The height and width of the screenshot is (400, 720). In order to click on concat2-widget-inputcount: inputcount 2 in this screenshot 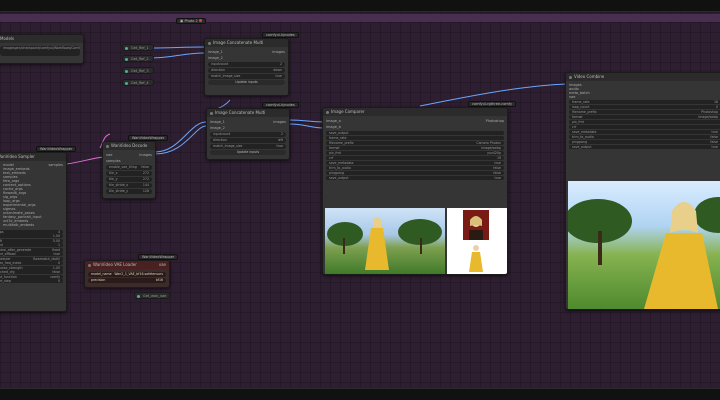, I will do `click(248, 134)`.